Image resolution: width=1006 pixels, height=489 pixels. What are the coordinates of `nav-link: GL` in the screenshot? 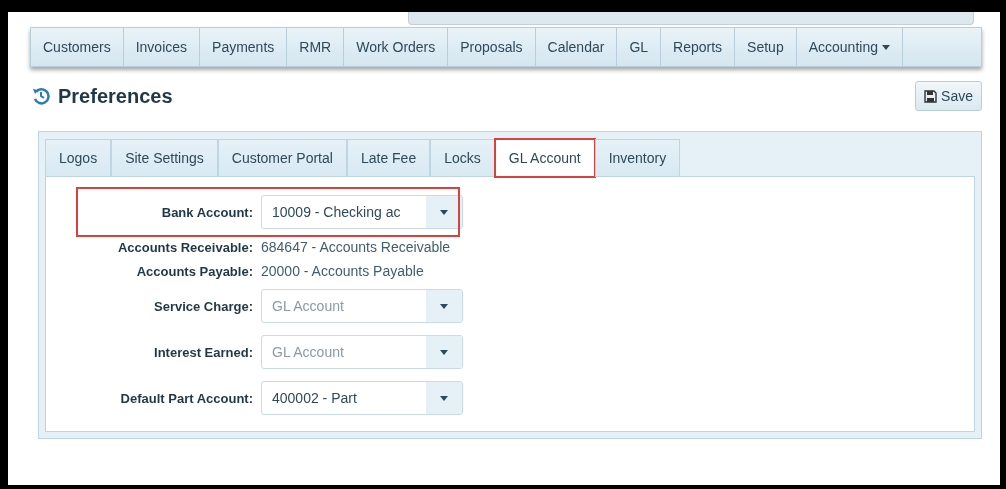 It's located at (639, 47).